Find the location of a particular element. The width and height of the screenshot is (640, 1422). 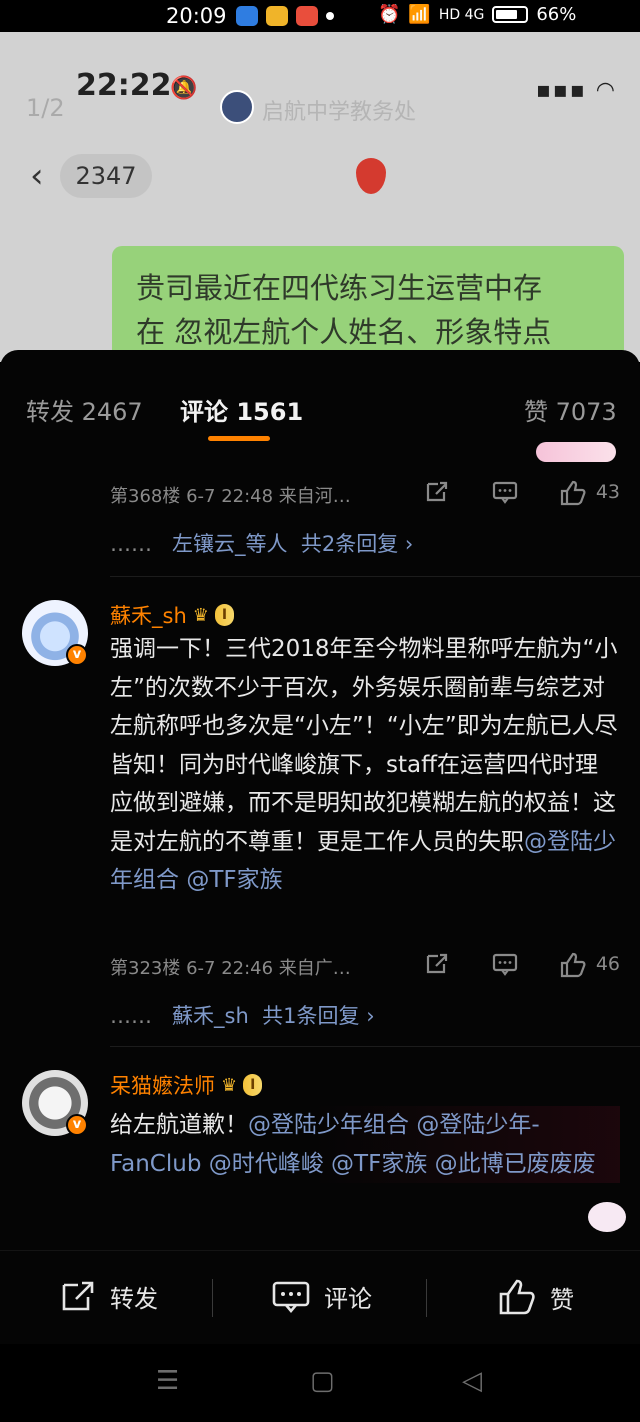

back-icon: ‹ is located at coordinates (37, 176).